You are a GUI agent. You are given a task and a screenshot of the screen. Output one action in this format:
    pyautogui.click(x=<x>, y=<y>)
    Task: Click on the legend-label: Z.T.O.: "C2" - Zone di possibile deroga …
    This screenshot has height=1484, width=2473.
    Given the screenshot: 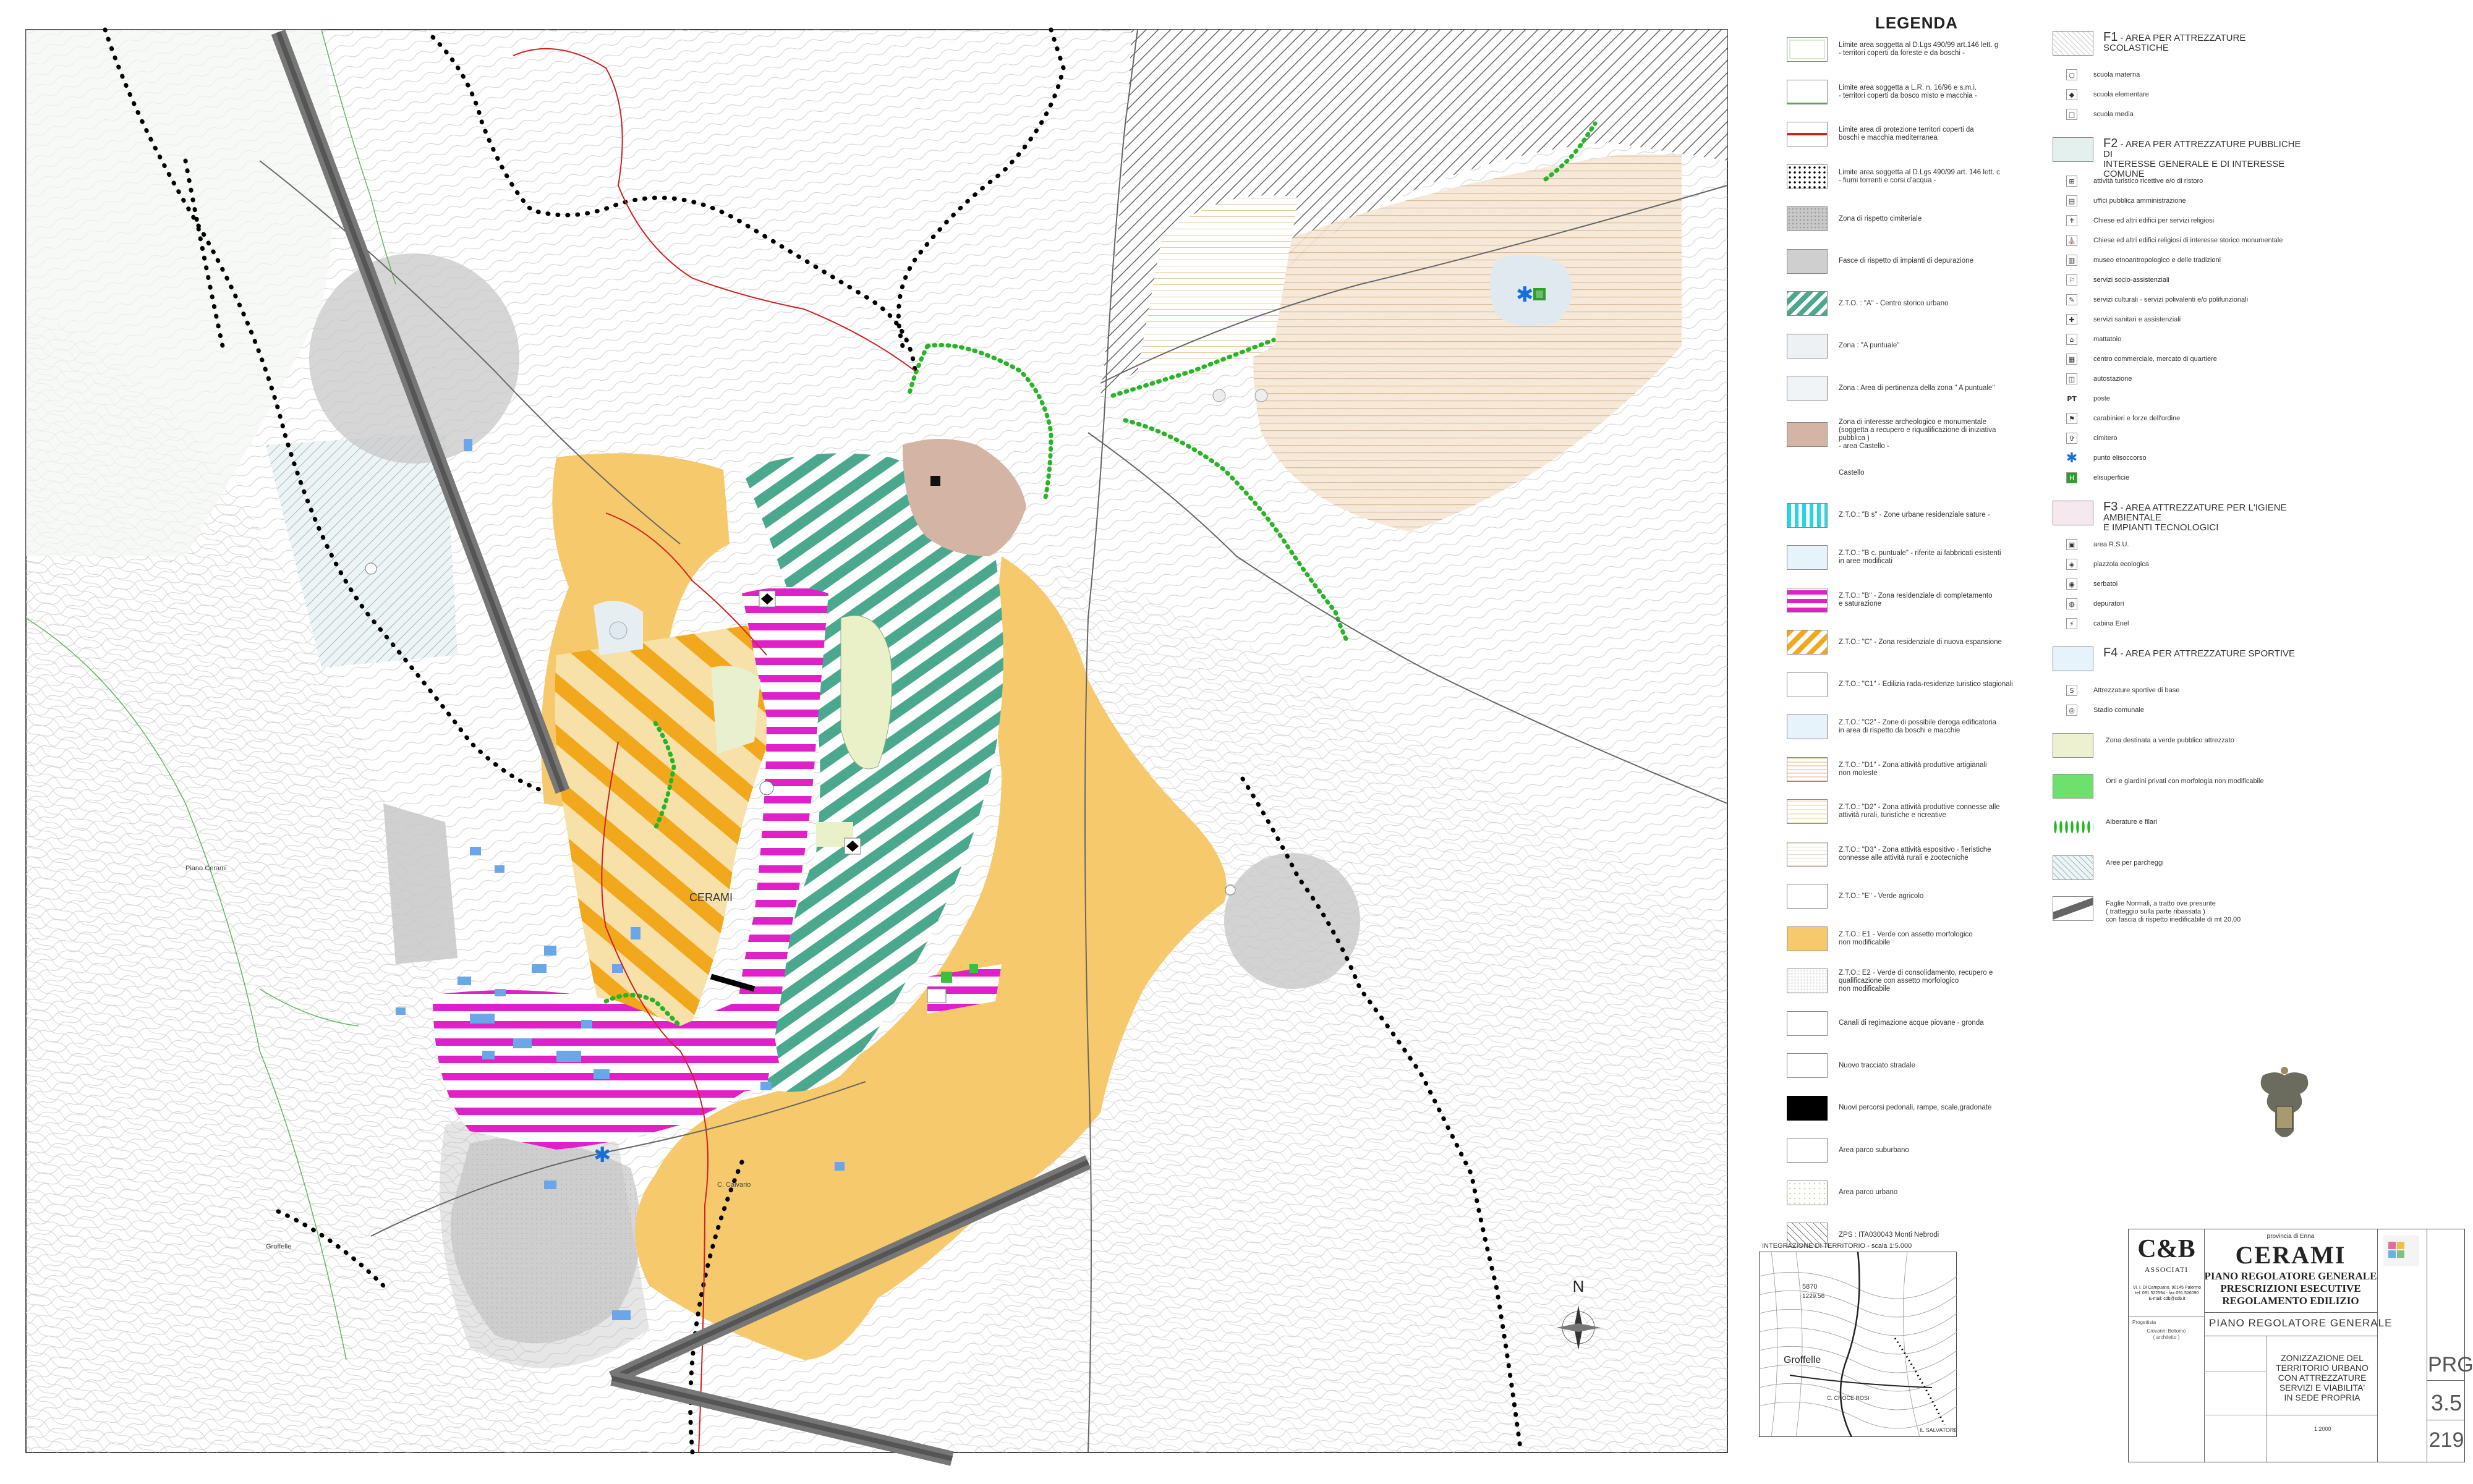 What is the action you would take?
    pyautogui.click(x=1917, y=726)
    